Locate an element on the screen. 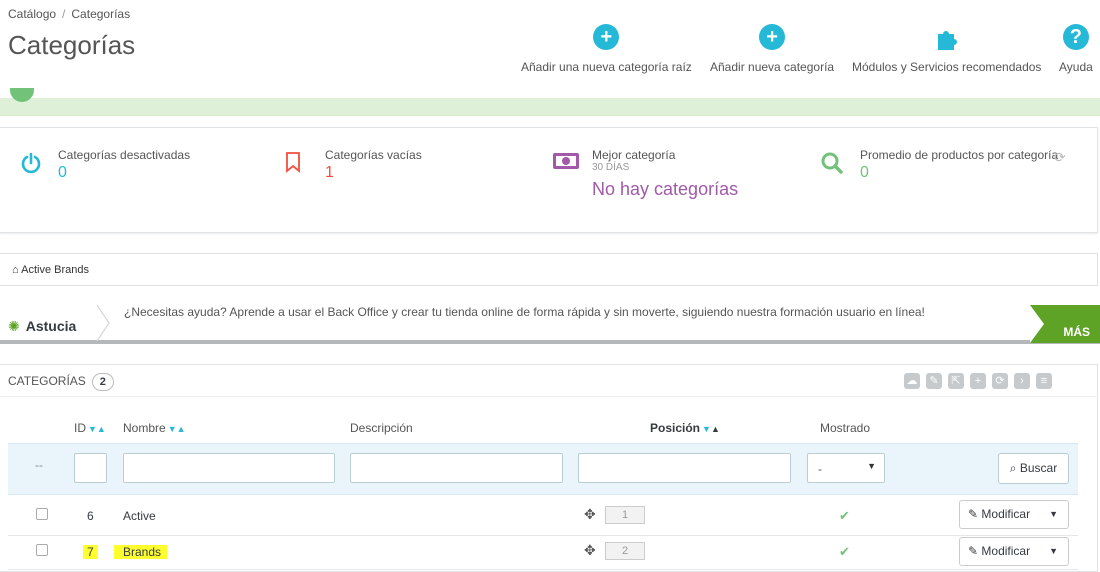 This screenshot has height=572, width=1100. tip-separator-arrow is located at coordinates (103, 323).